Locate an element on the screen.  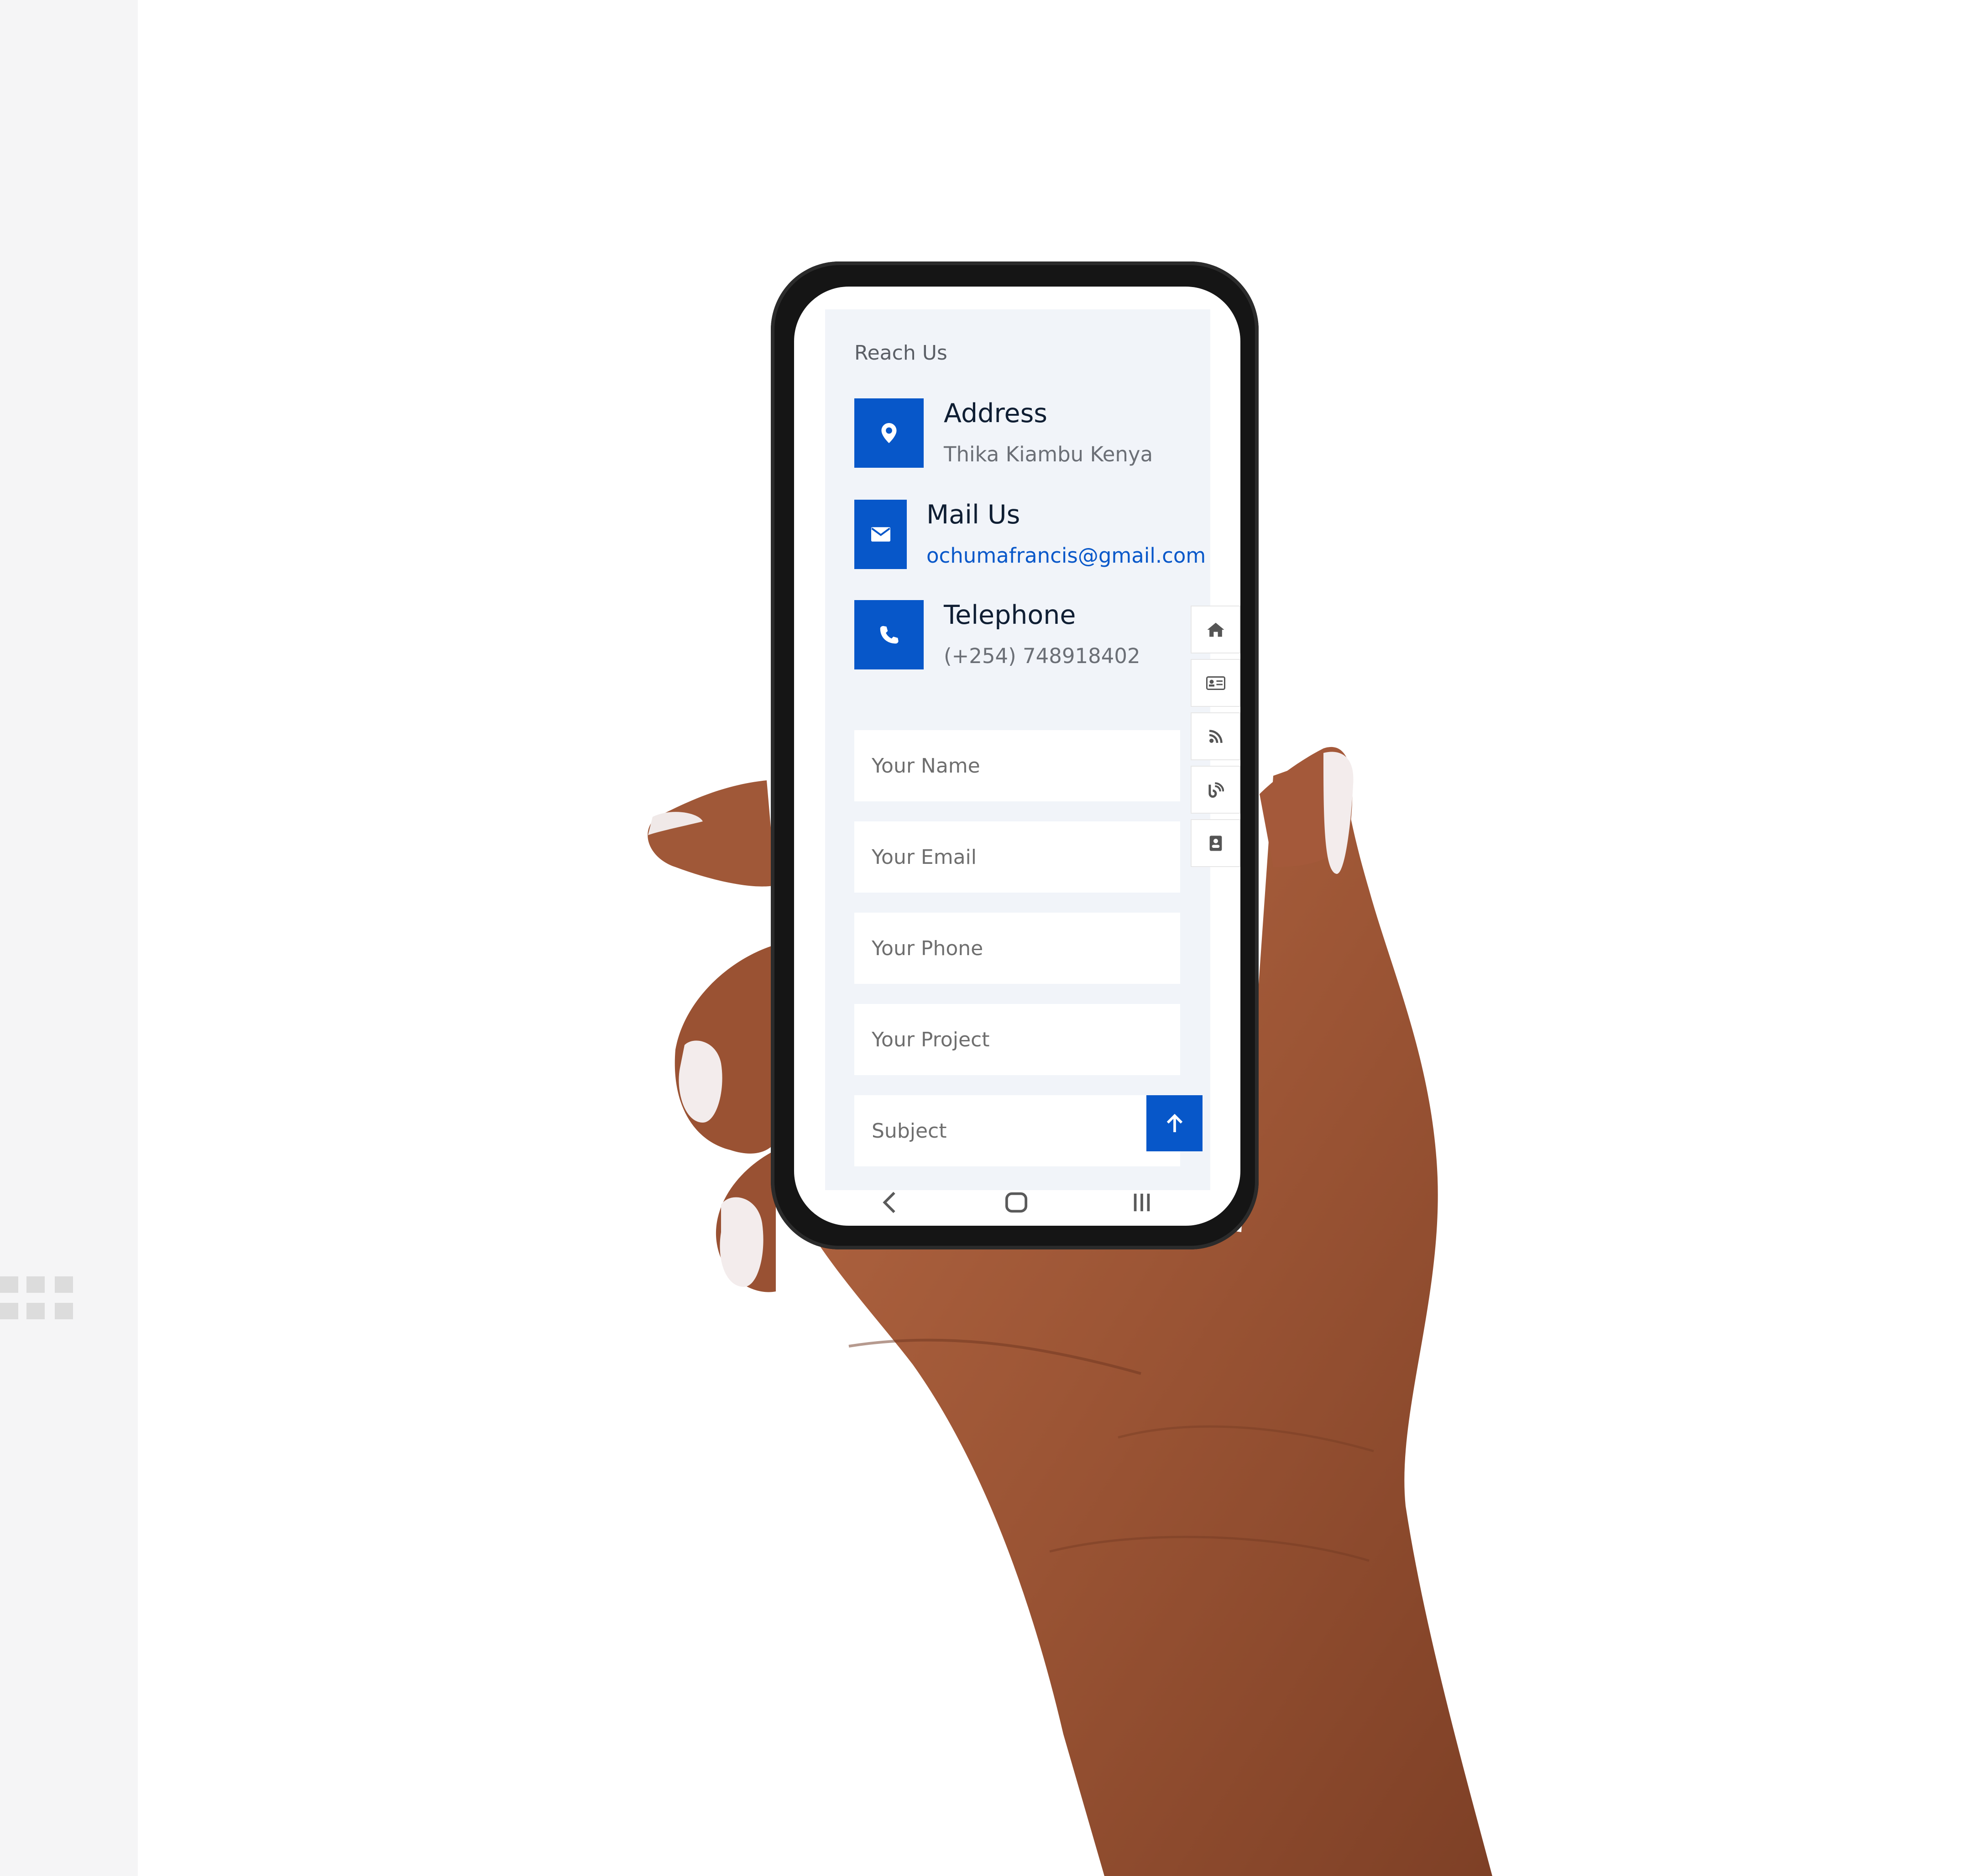
subject-input is located at coordinates (1025, 1130).